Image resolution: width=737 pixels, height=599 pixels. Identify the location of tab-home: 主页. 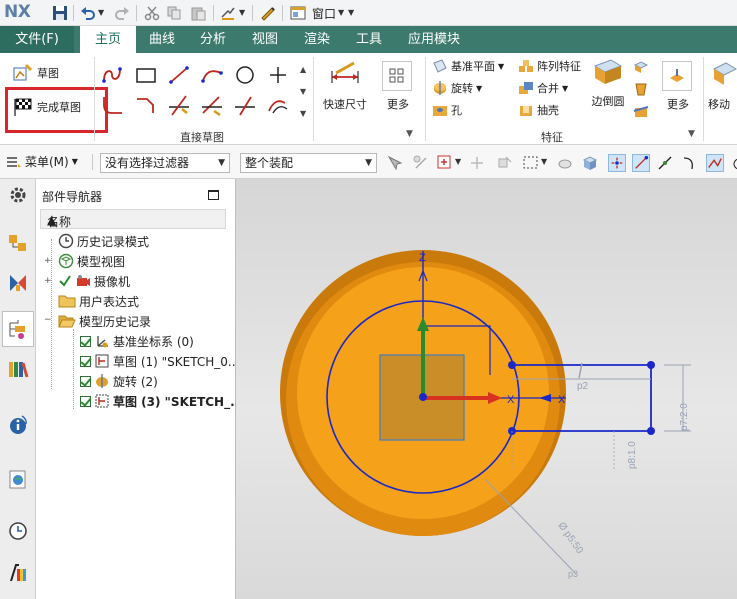
(108, 40).